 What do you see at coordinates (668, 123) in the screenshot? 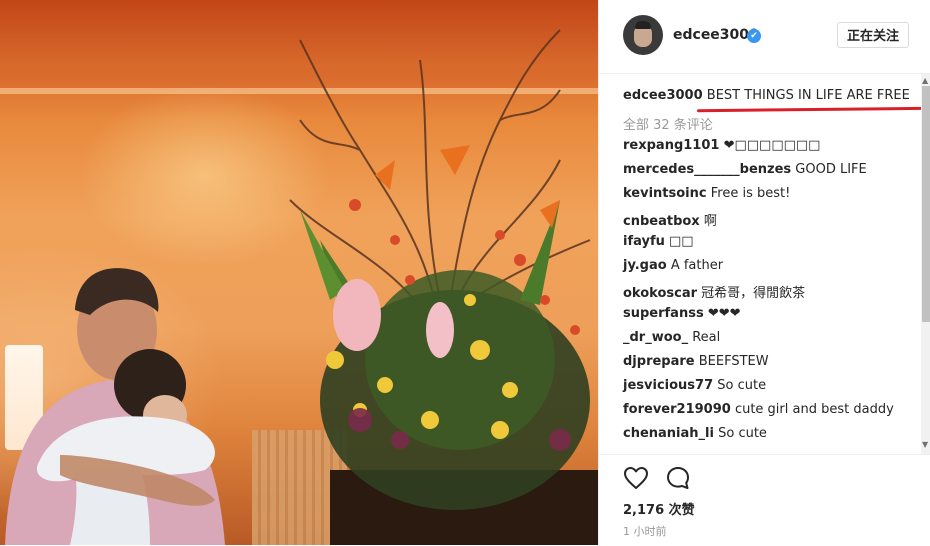
I see `view-all-comments-link: 全部 32 条评论` at bounding box center [668, 123].